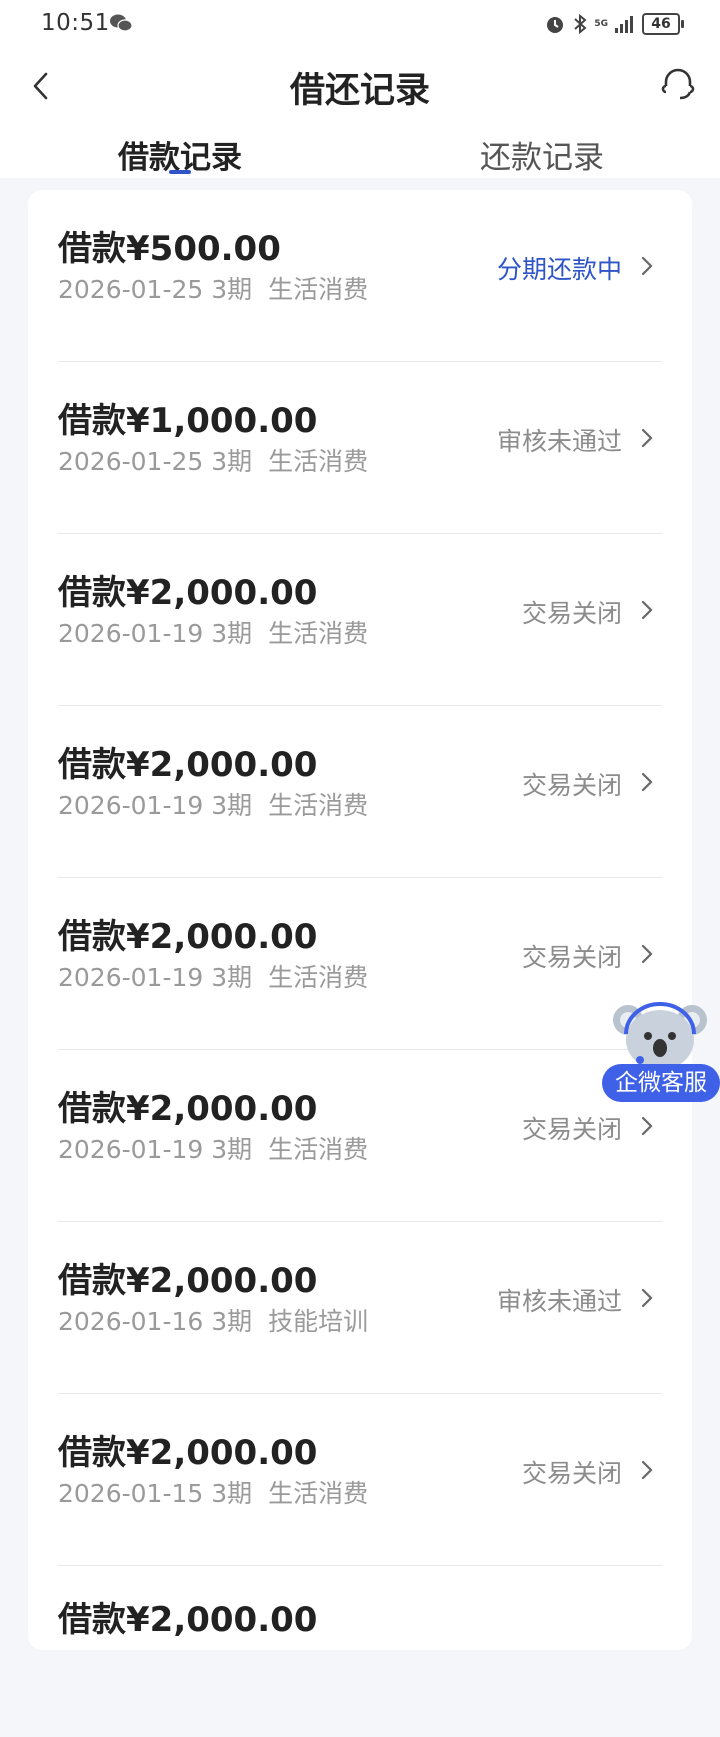 Image resolution: width=720 pixels, height=1737 pixels. I want to click on status-bar: 10:51 5G 46, so click(360, 25).